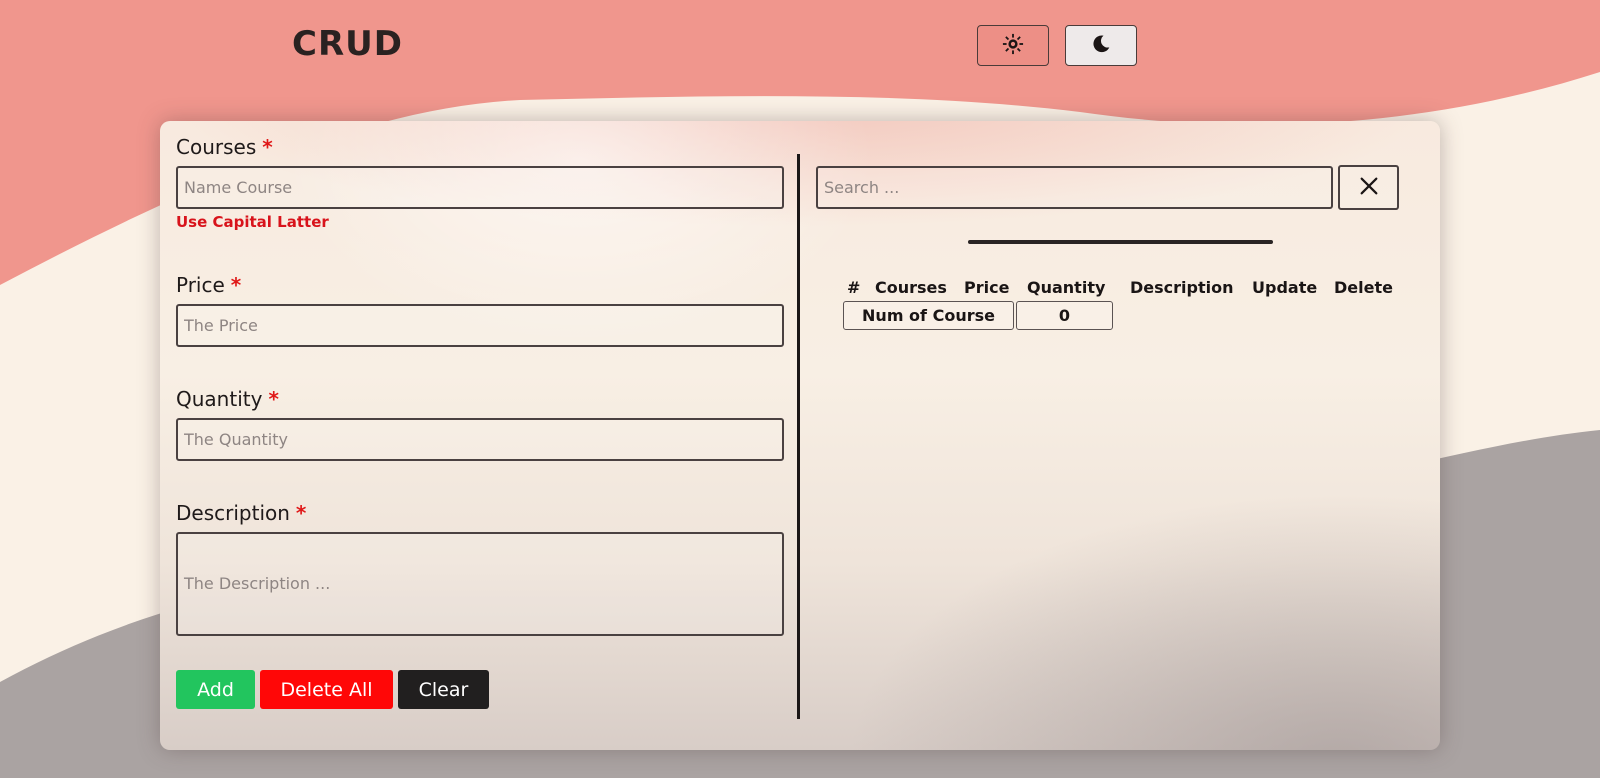 This screenshot has height=778, width=1600. I want to click on quantity-input, so click(480, 439).